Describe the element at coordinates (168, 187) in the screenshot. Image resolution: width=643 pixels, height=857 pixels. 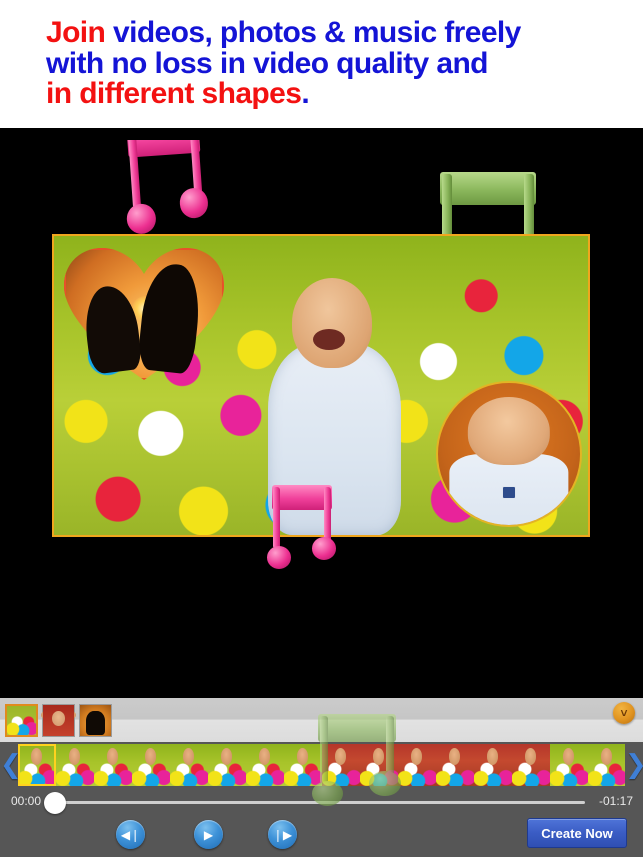
I see `music-note-pink-top-icon` at that location.